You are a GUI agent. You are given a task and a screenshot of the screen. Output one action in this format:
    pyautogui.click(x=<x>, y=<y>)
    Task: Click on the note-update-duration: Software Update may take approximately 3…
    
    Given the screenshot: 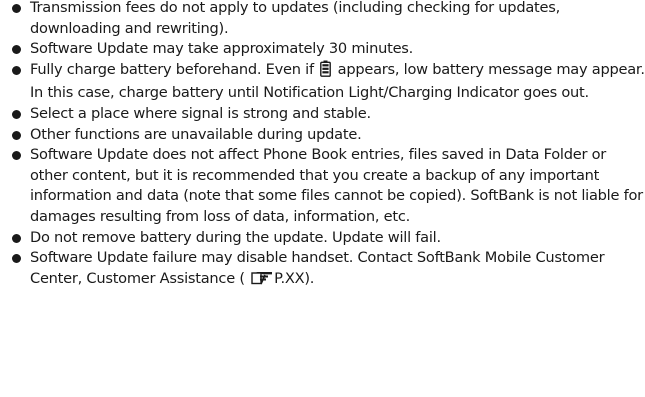 What is the action you would take?
    pyautogui.click(x=322, y=49)
    